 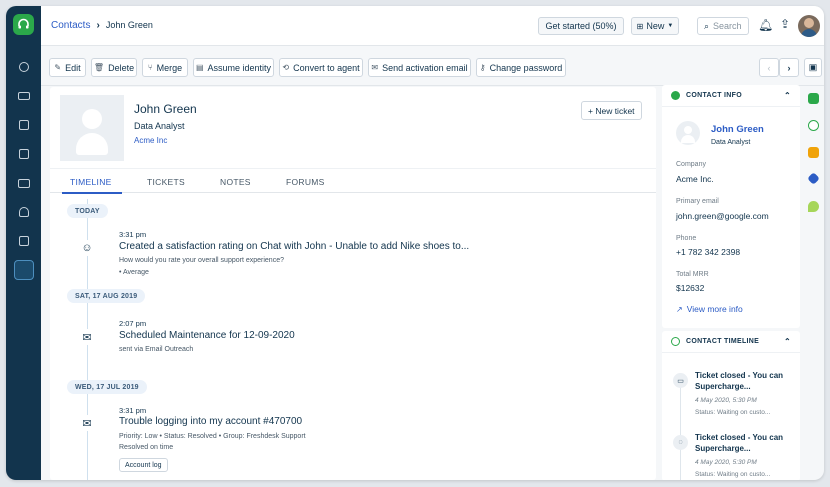 What do you see at coordinates (92, 128) in the screenshot?
I see `contact-avatar` at bounding box center [92, 128].